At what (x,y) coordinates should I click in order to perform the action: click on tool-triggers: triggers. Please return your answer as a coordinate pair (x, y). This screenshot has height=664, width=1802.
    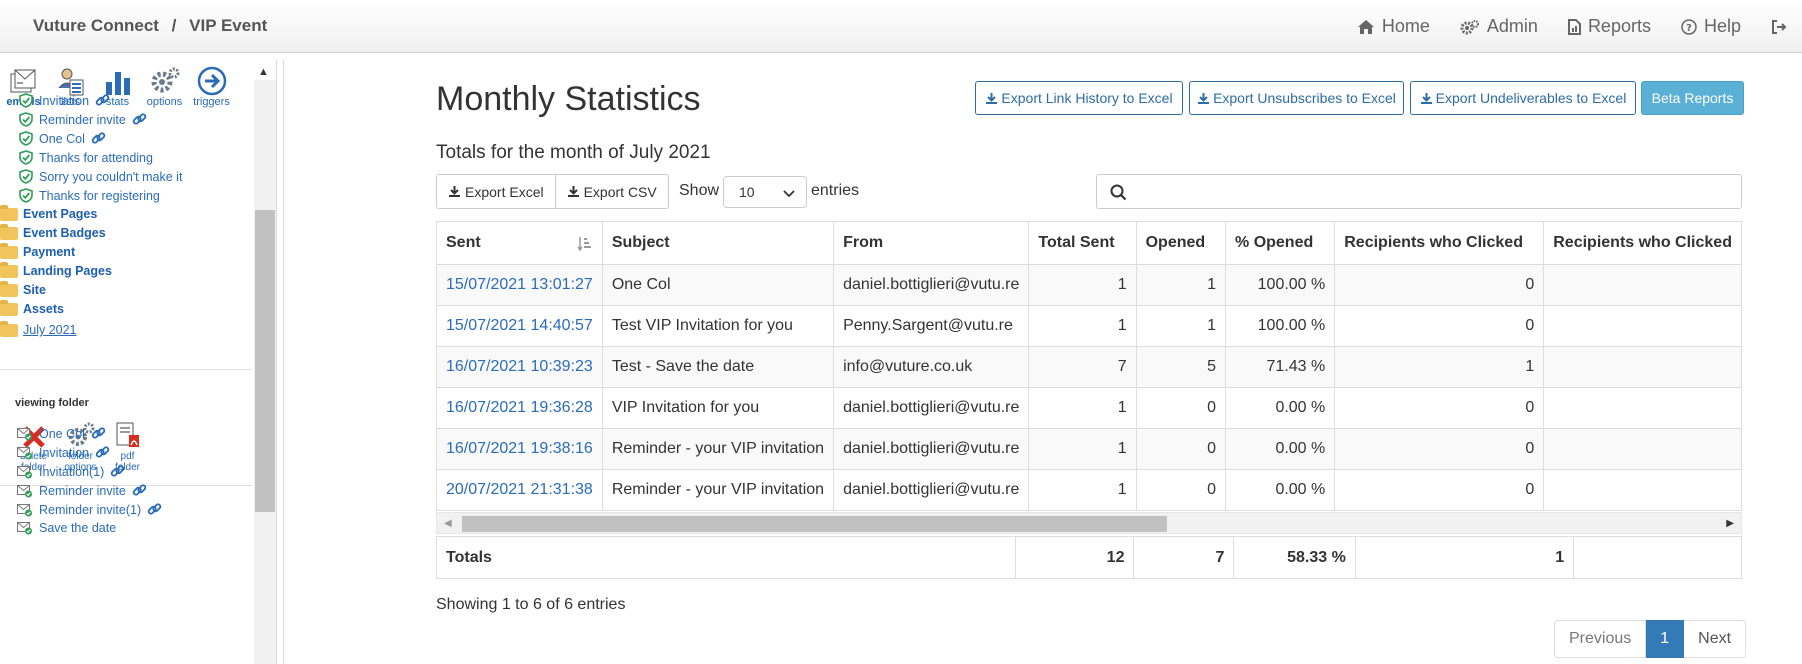
    Looking at the image, I should click on (211, 86).